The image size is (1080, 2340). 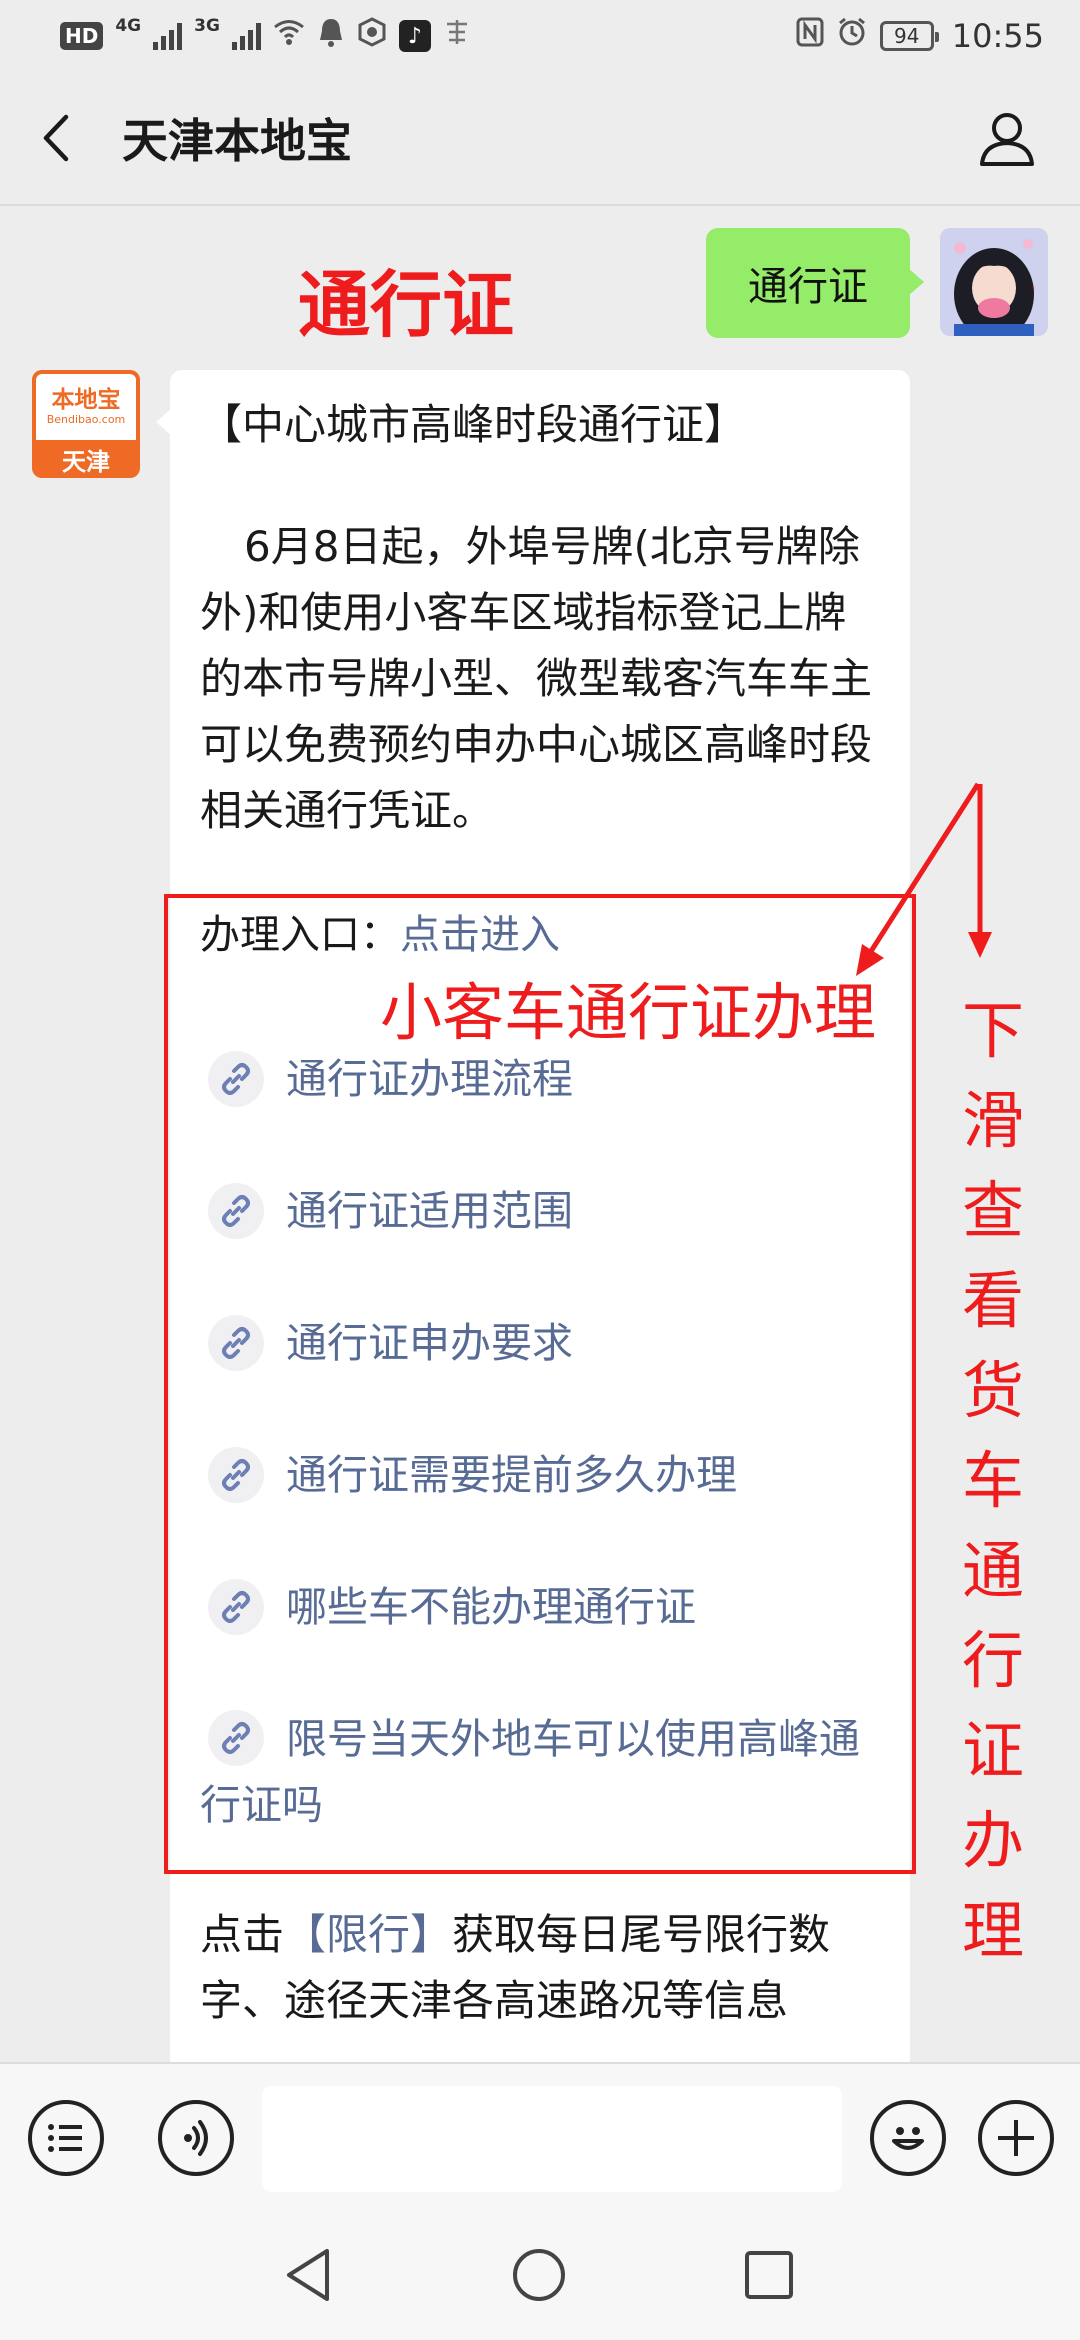 I want to click on nav-home-icon, so click(x=539, y=2275).